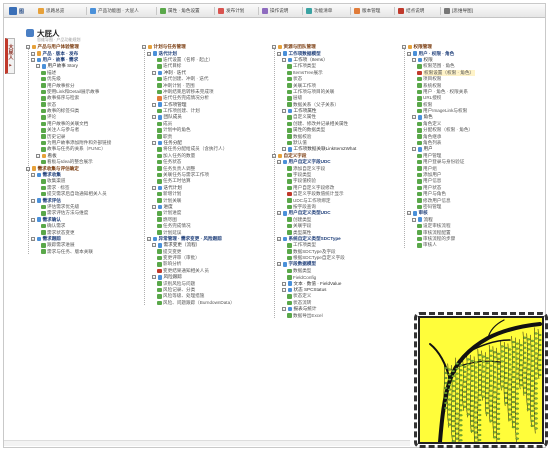 The image size is (549, 451). What do you see at coordinates (180, 11) in the screenshot?
I see `toolbar-button-3: 属性 · 角色设置` at bounding box center [180, 11].